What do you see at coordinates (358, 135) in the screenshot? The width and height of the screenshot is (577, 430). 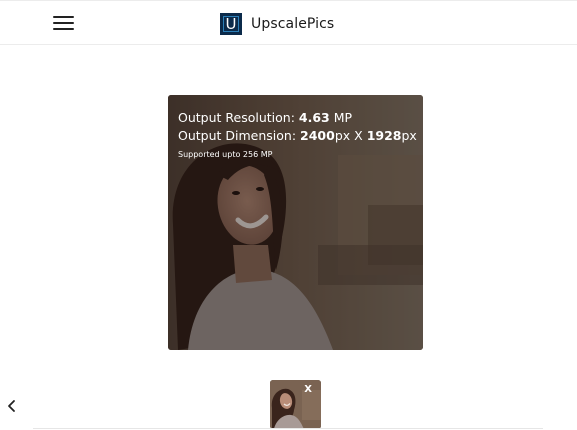 I see `dimension-separator: X` at bounding box center [358, 135].